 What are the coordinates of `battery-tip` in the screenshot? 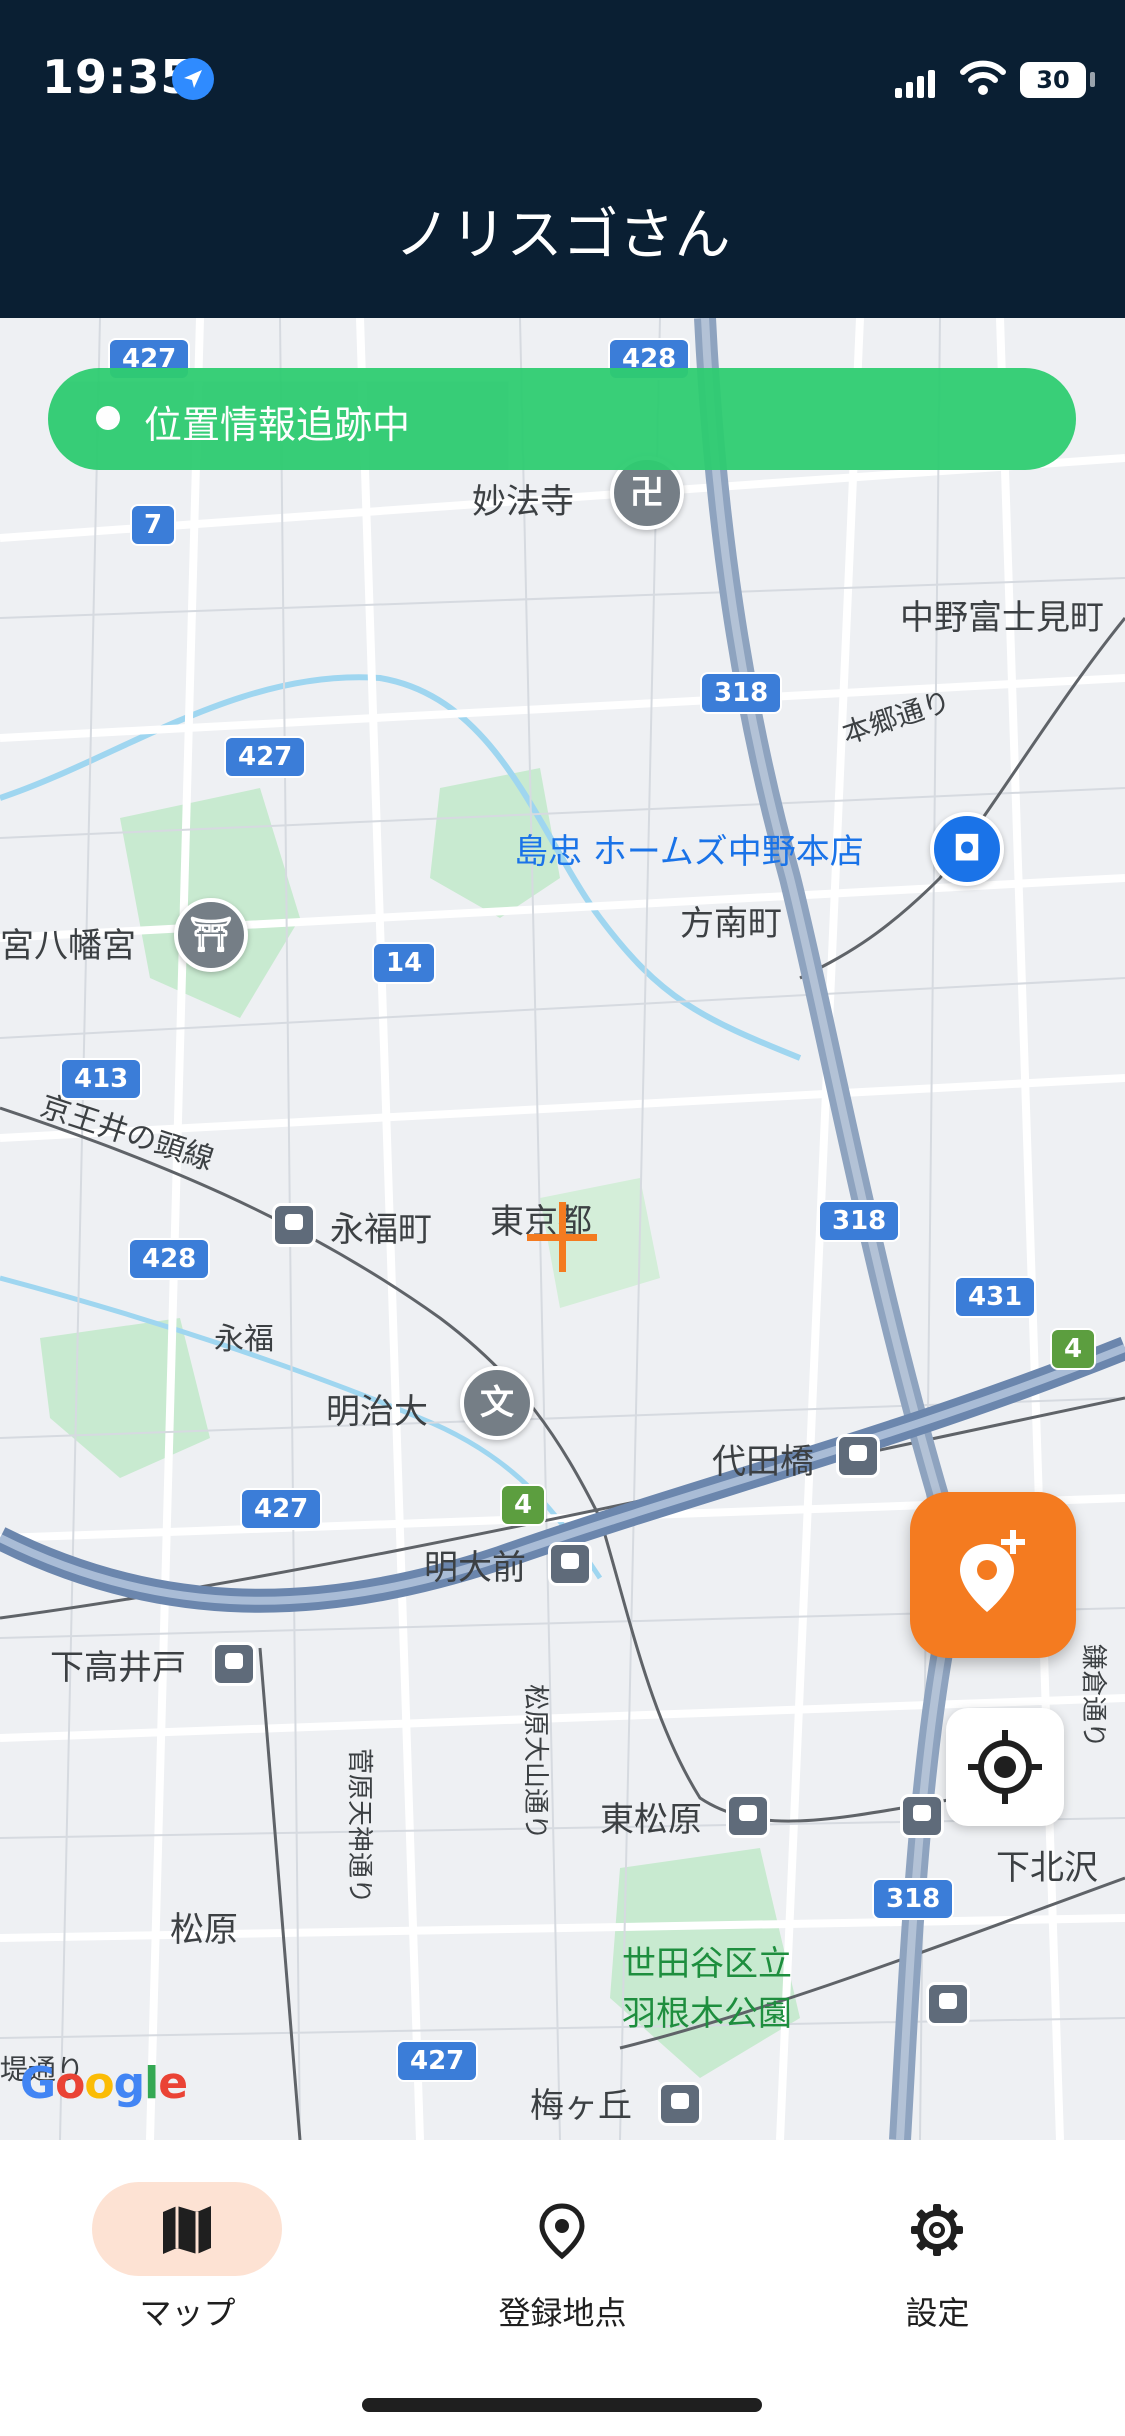 It's located at (1092, 79).